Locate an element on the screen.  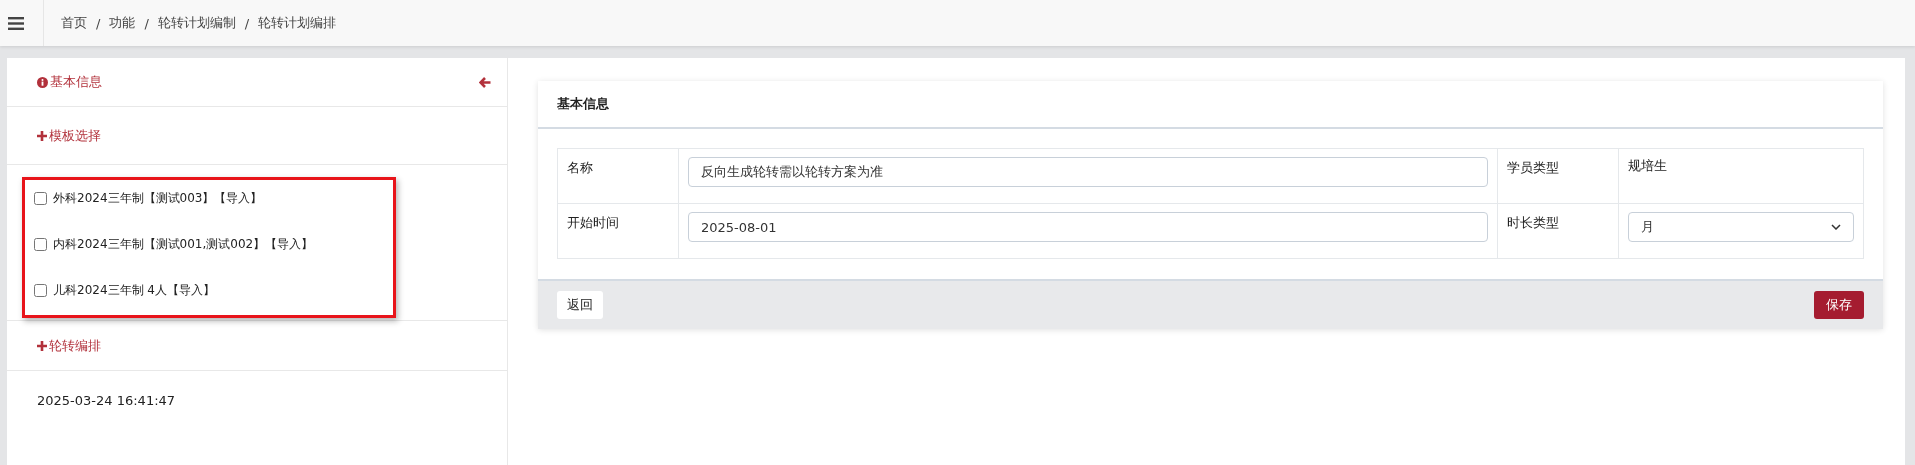
field-label: 时长类型 is located at coordinates (1532, 222).